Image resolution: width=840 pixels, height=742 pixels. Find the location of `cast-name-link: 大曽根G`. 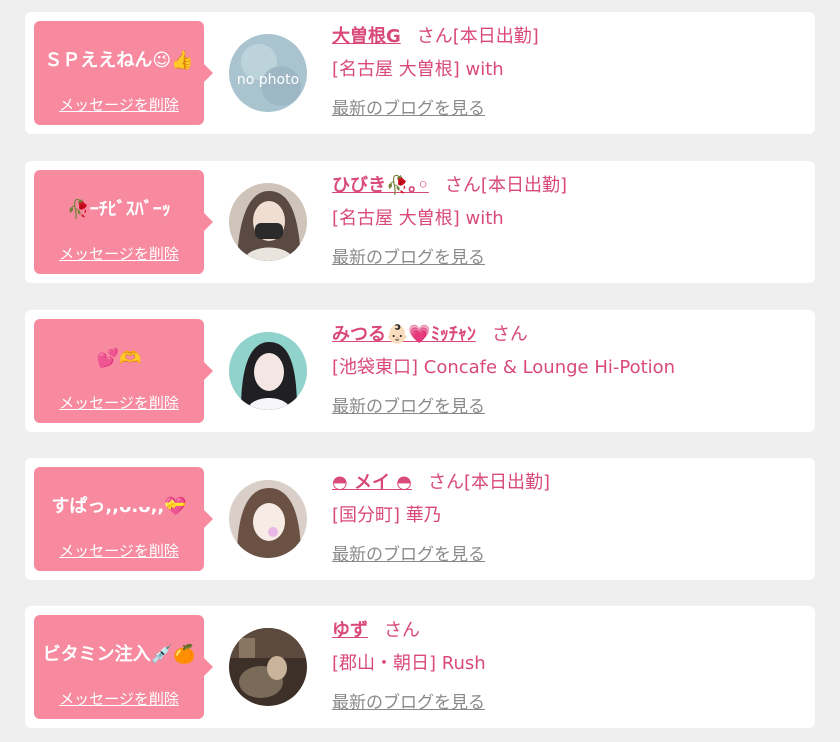

cast-name-link: 大曽根G is located at coordinates (366, 36).